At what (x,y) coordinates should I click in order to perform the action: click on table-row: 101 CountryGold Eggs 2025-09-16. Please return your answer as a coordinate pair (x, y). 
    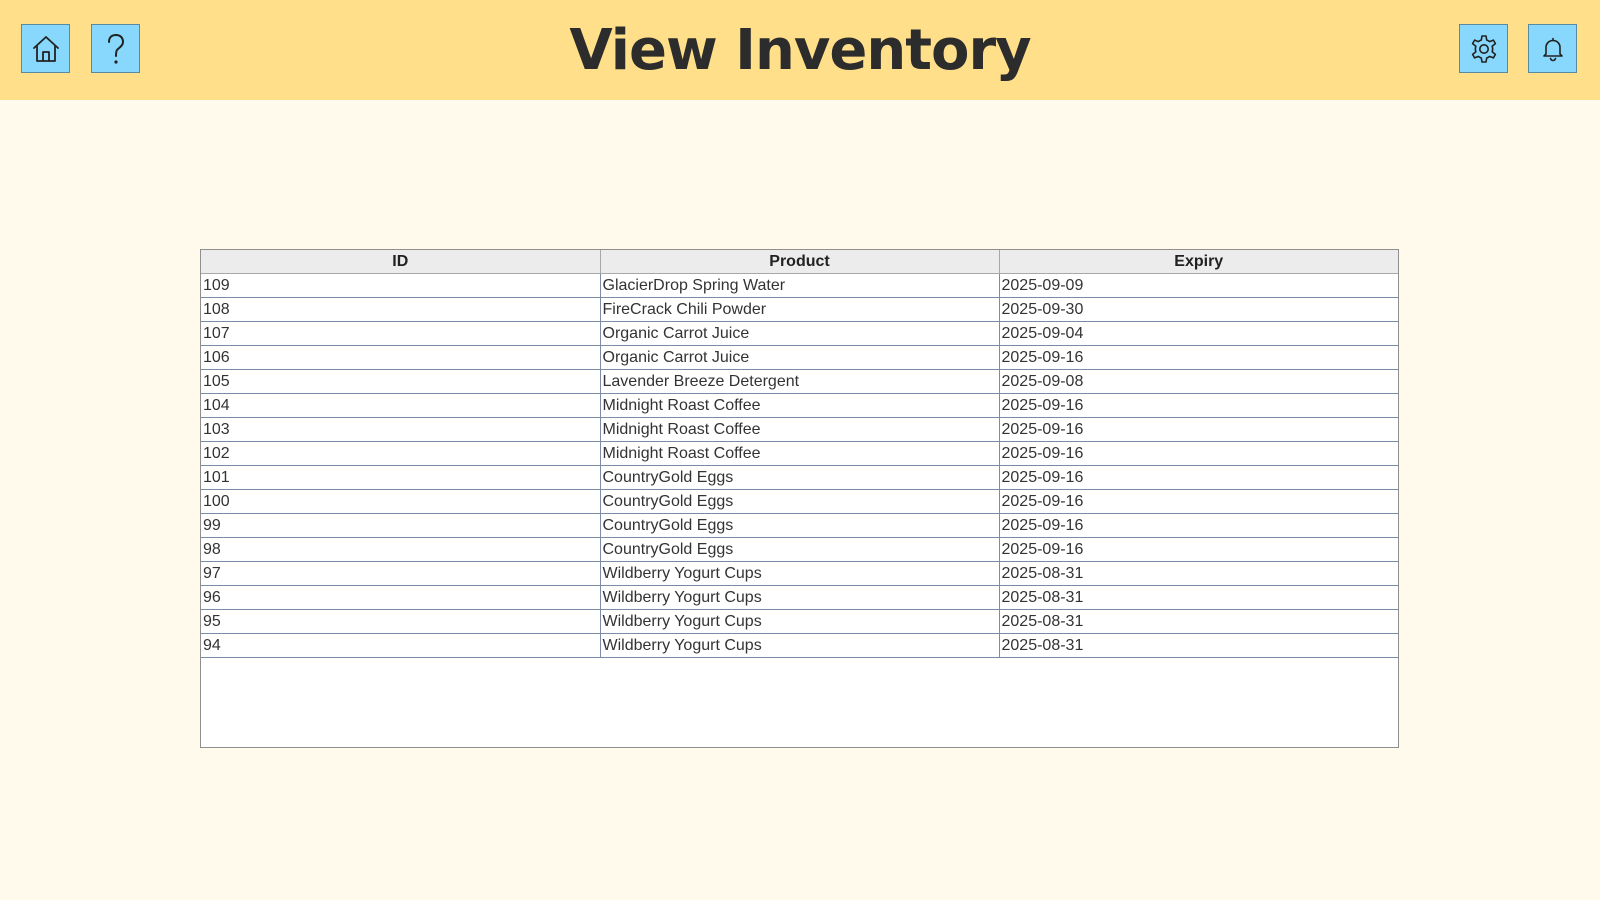
    Looking at the image, I should click on (799, 477).